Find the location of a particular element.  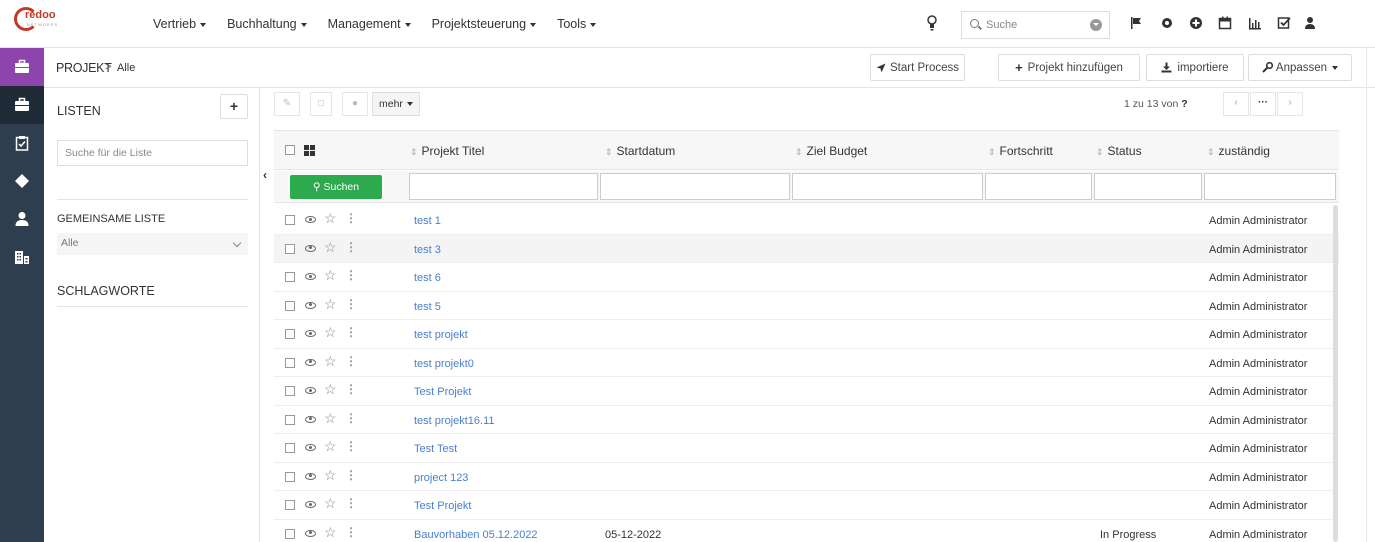

add-project-button: + Projekt hinzufügen is located at coordinates (1069, 67).